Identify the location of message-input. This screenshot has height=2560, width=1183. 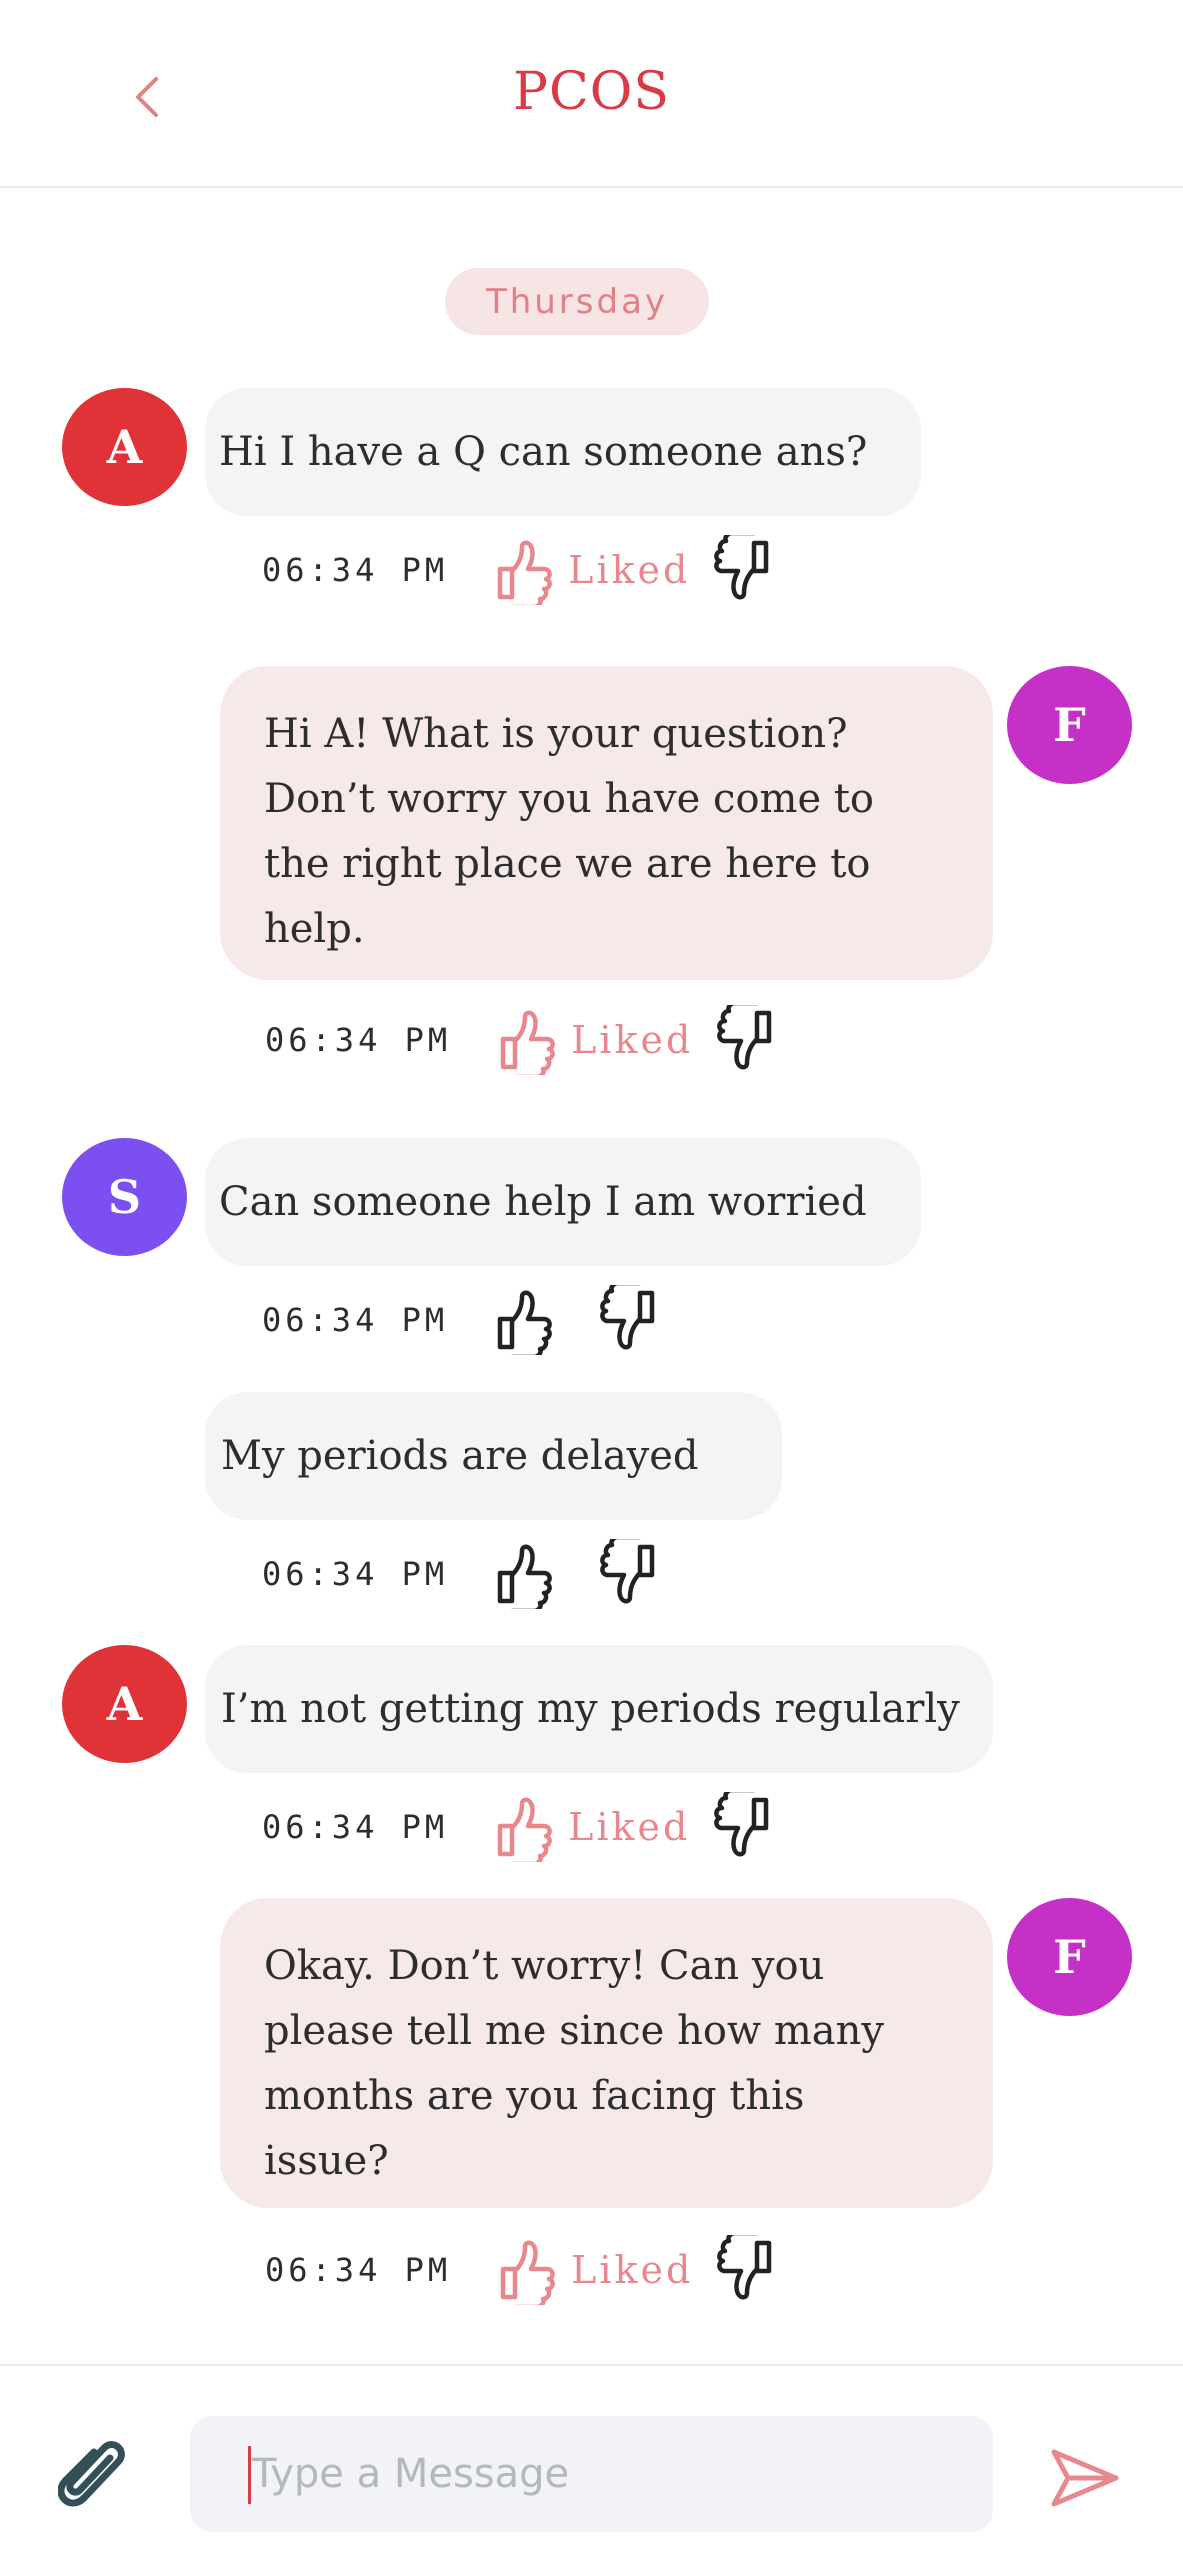
(591, 2474).